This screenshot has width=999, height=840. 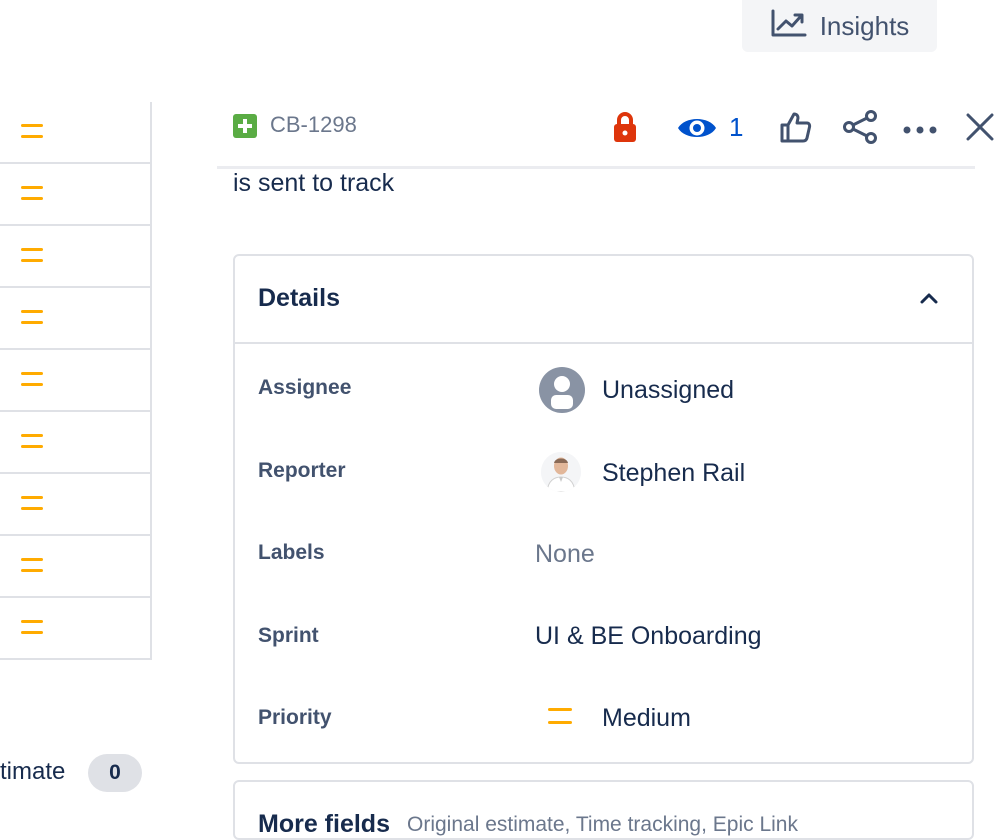 What do you see at coordinates (864, 25) in the screenshot?
I see `insights-label: Insights` at bounding box center [864, 25].